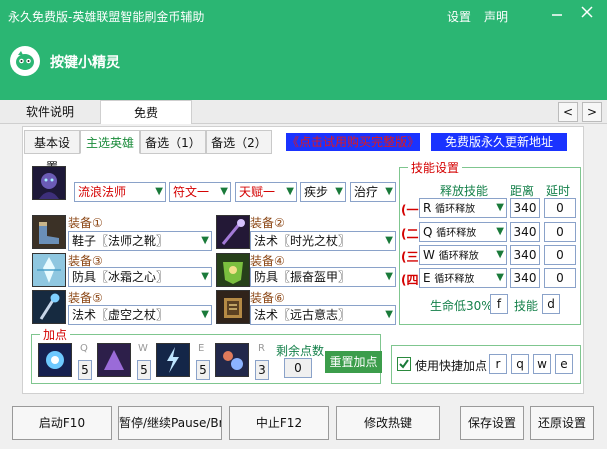 The width and height of the screenshot is (607, 449). What do you see at coordinates (522, 191) in the screenshot?
I see `distance-header: 距离` at bounding box center [522, 191].